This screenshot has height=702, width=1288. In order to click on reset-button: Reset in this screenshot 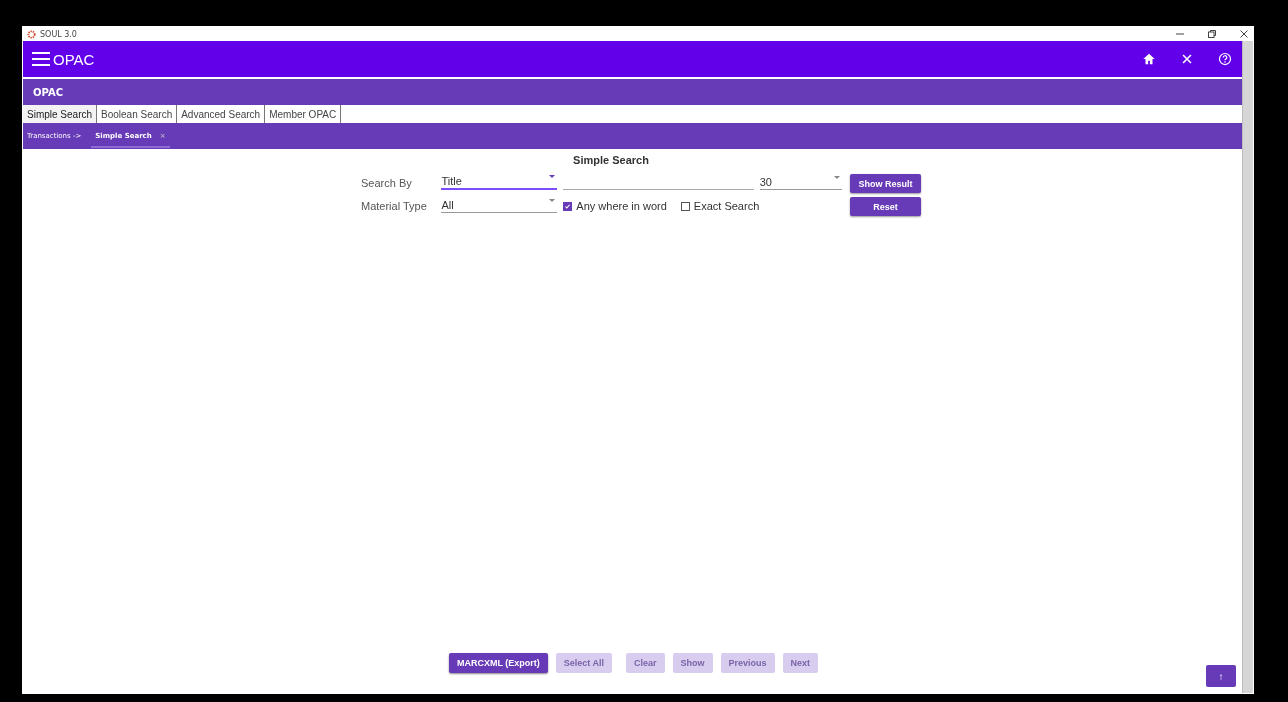, I will do `click(885, 206)`.